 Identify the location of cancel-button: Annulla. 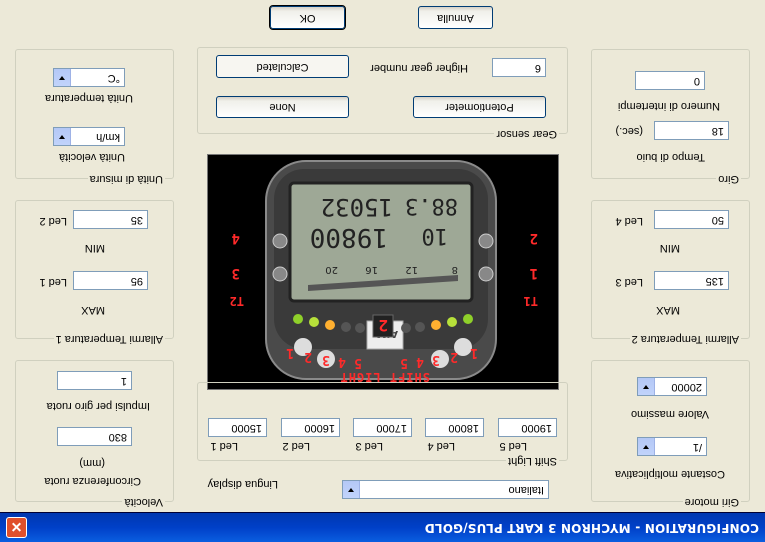
(455, 17).